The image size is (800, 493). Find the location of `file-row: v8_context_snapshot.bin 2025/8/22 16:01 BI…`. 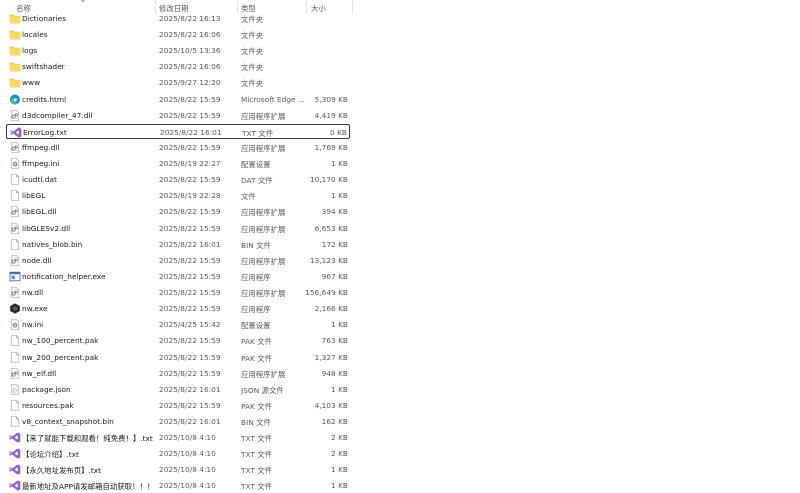

file-row: v8_context_snapshot.bin 2025/8/22 16:01 BI… is located at coordinates (178, 421).